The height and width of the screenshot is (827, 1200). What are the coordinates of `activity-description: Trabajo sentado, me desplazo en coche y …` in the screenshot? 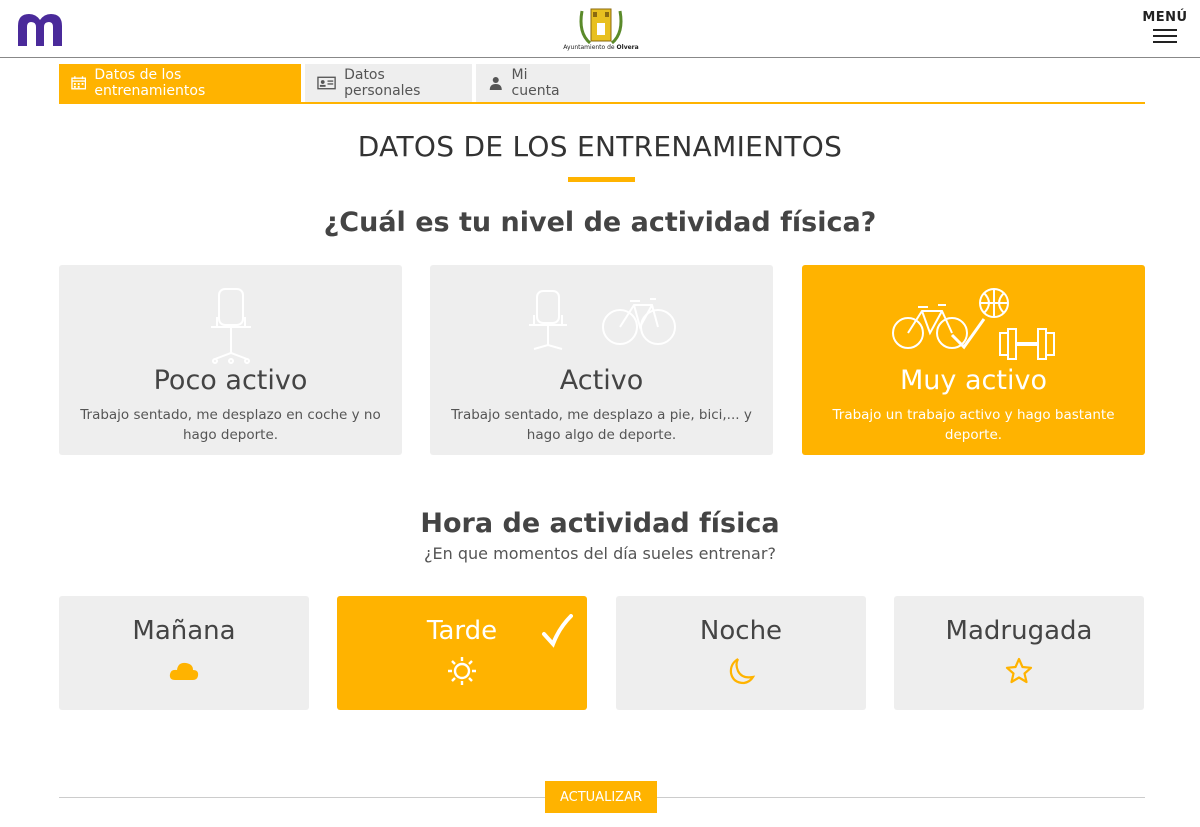 It's located at (230, 425).